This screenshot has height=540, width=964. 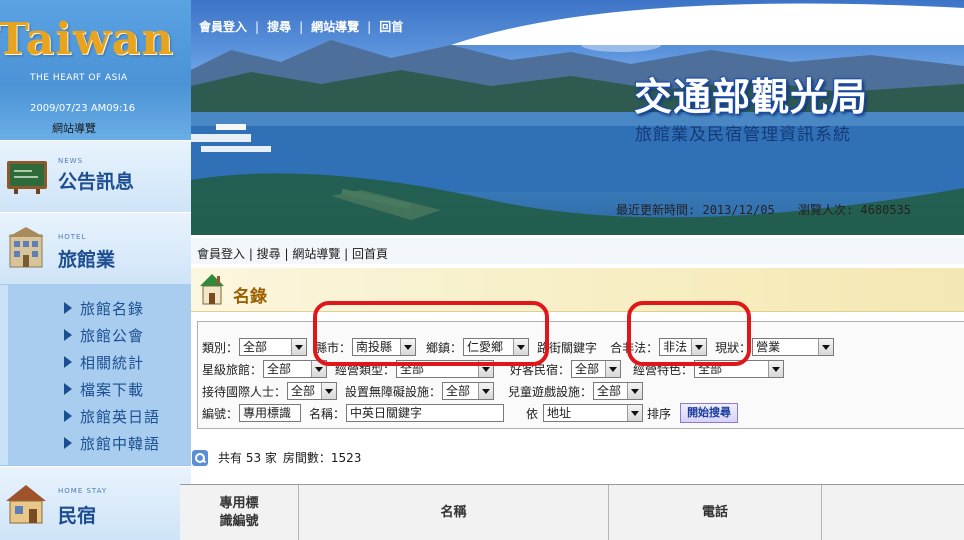 What do you see at coordinates (295, 369) in the screenshot?
I see `star-hotel-select: 全部` at bounding box center [295, 369].